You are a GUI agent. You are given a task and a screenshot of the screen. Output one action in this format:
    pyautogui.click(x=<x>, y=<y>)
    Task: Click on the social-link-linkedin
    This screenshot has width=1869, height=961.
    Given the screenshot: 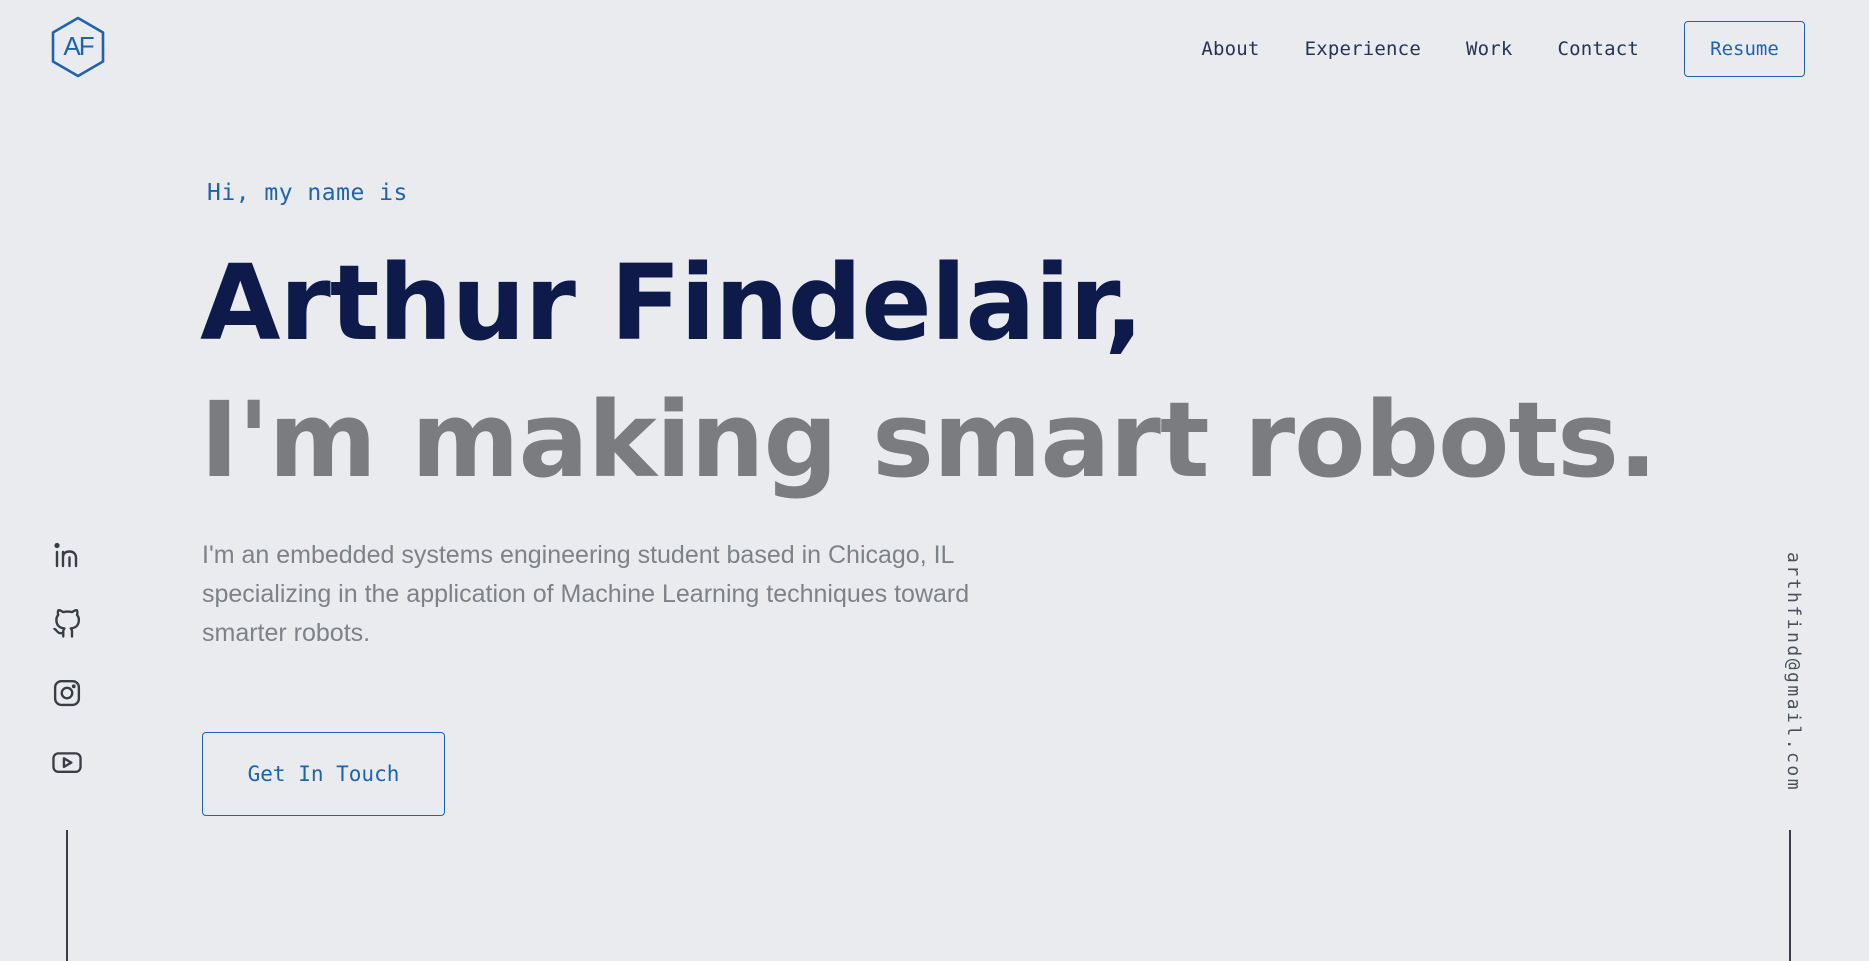 What is the action you would take?
    pyautogui.click(x=67, y=555)
    